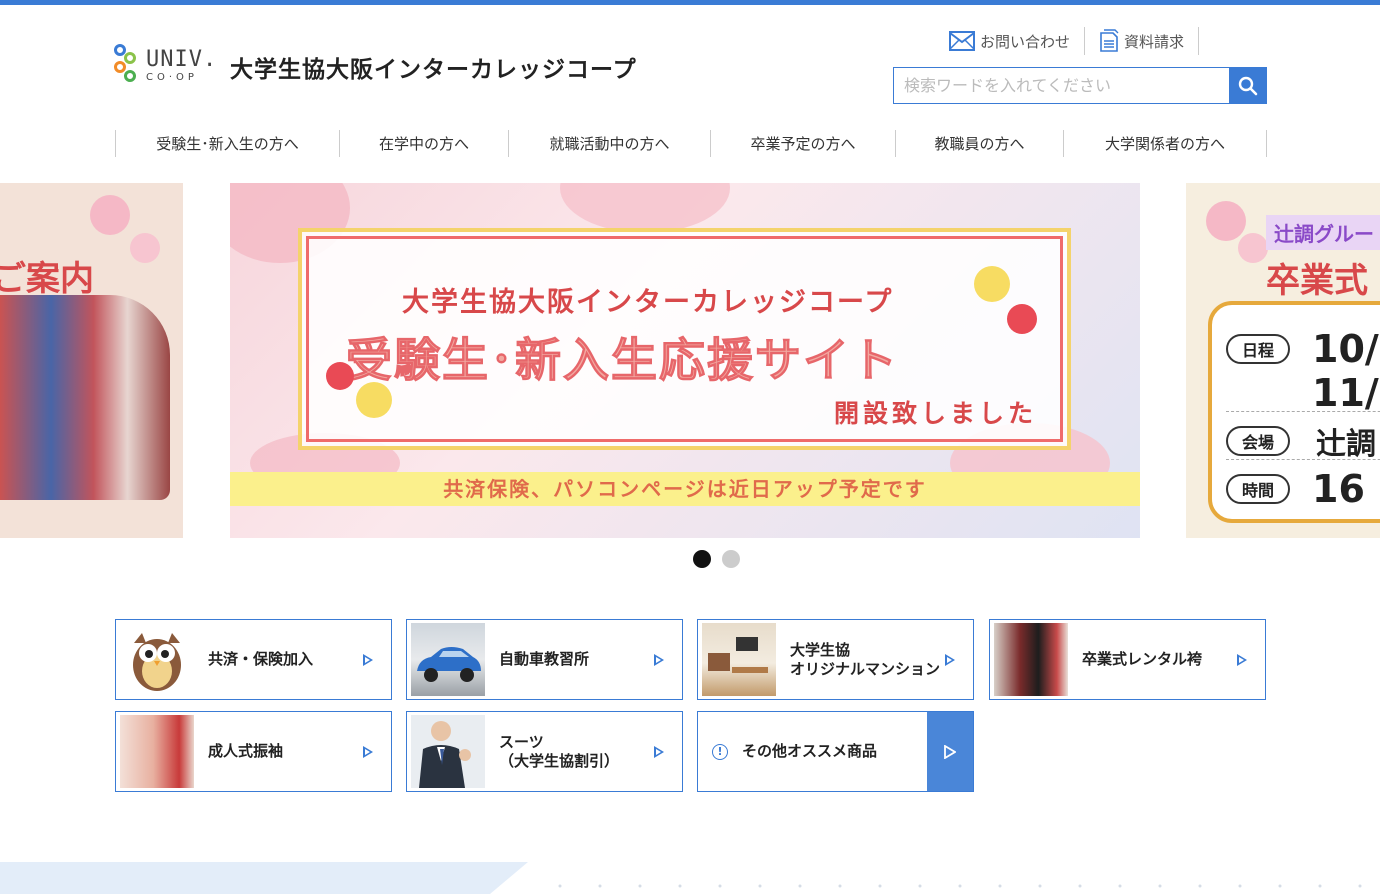  Describe the element at coordinates (1345, 393) in the screenshot. I see `date-value-2: 11/` at that location.